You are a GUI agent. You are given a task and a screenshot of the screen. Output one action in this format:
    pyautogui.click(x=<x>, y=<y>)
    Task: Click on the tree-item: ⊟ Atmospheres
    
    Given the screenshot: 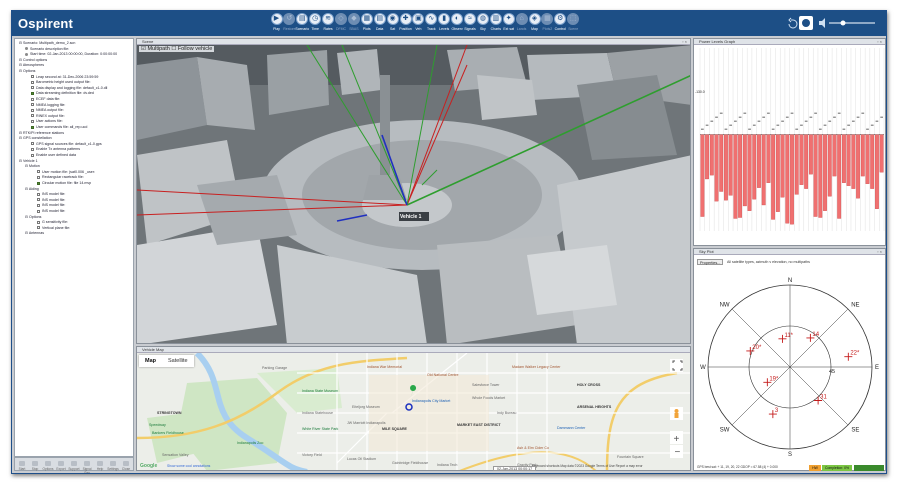 What is the action you would take?
    pyautogui.click(x=31, y=65)
    